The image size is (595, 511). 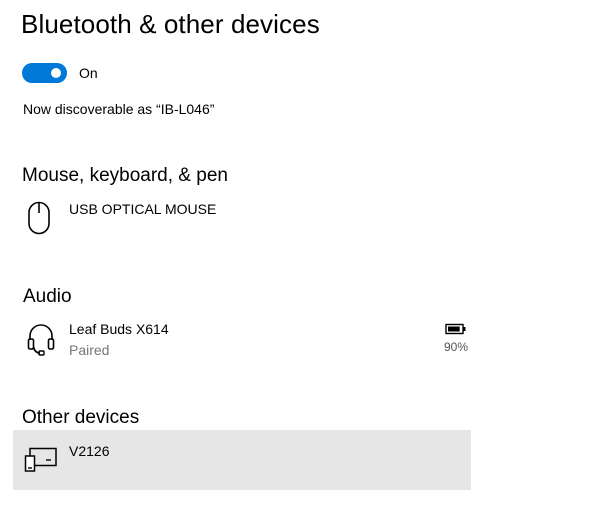 I want to click on mouse-icon, so click(x=39, y=220).